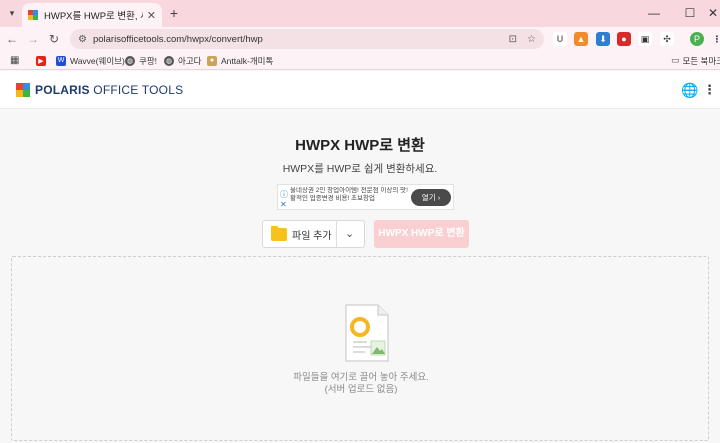  I want to click on tab-search-chevron-icon: ▾, so click(12, 13).